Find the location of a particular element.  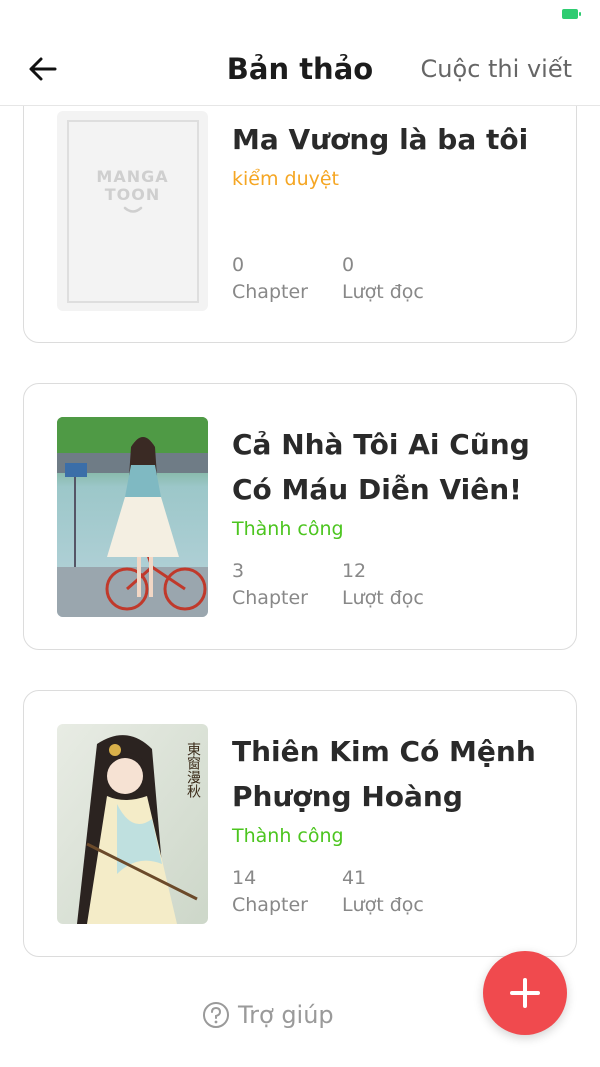

battery-charging-icon is located at coordinates (571, 14).